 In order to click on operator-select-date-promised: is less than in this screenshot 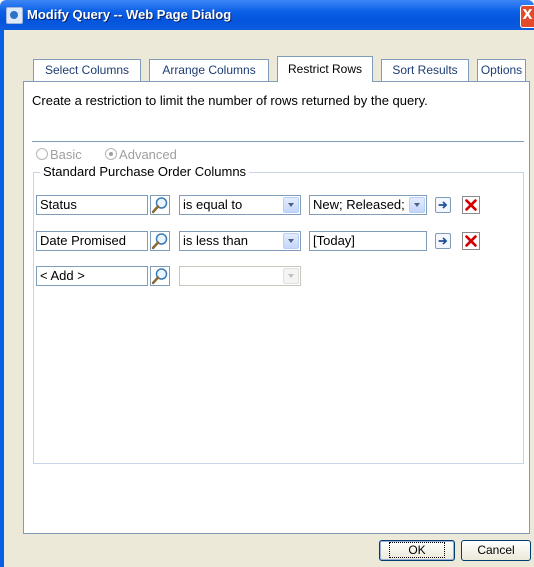, I will do `click(240, 241)`.